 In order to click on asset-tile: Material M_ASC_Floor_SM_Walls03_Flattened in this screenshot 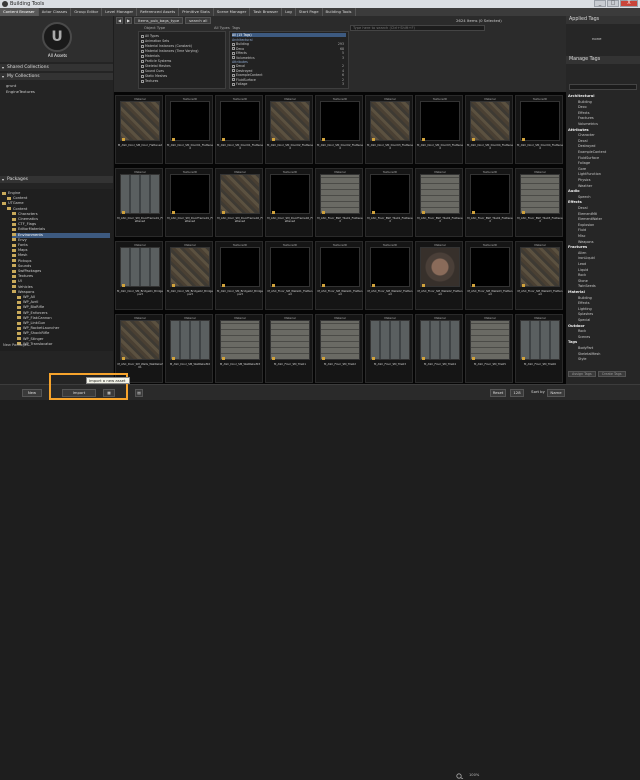, I will do `click(539, 275)`.